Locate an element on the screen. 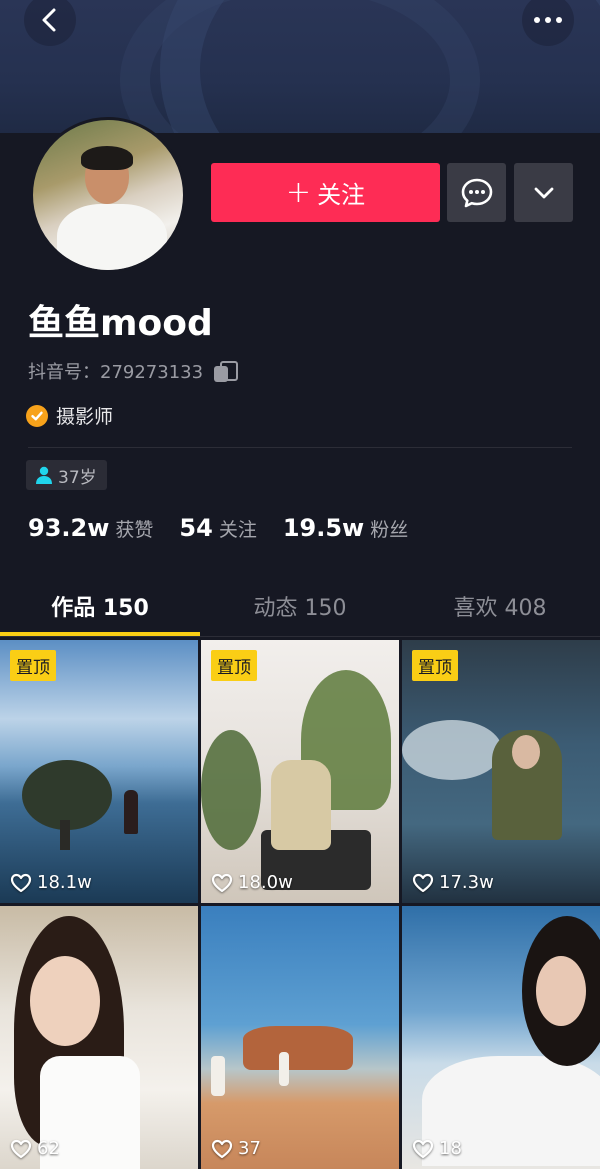 This screenshot has width=600, height=1169. back-button is located at coordinates (50, 23).